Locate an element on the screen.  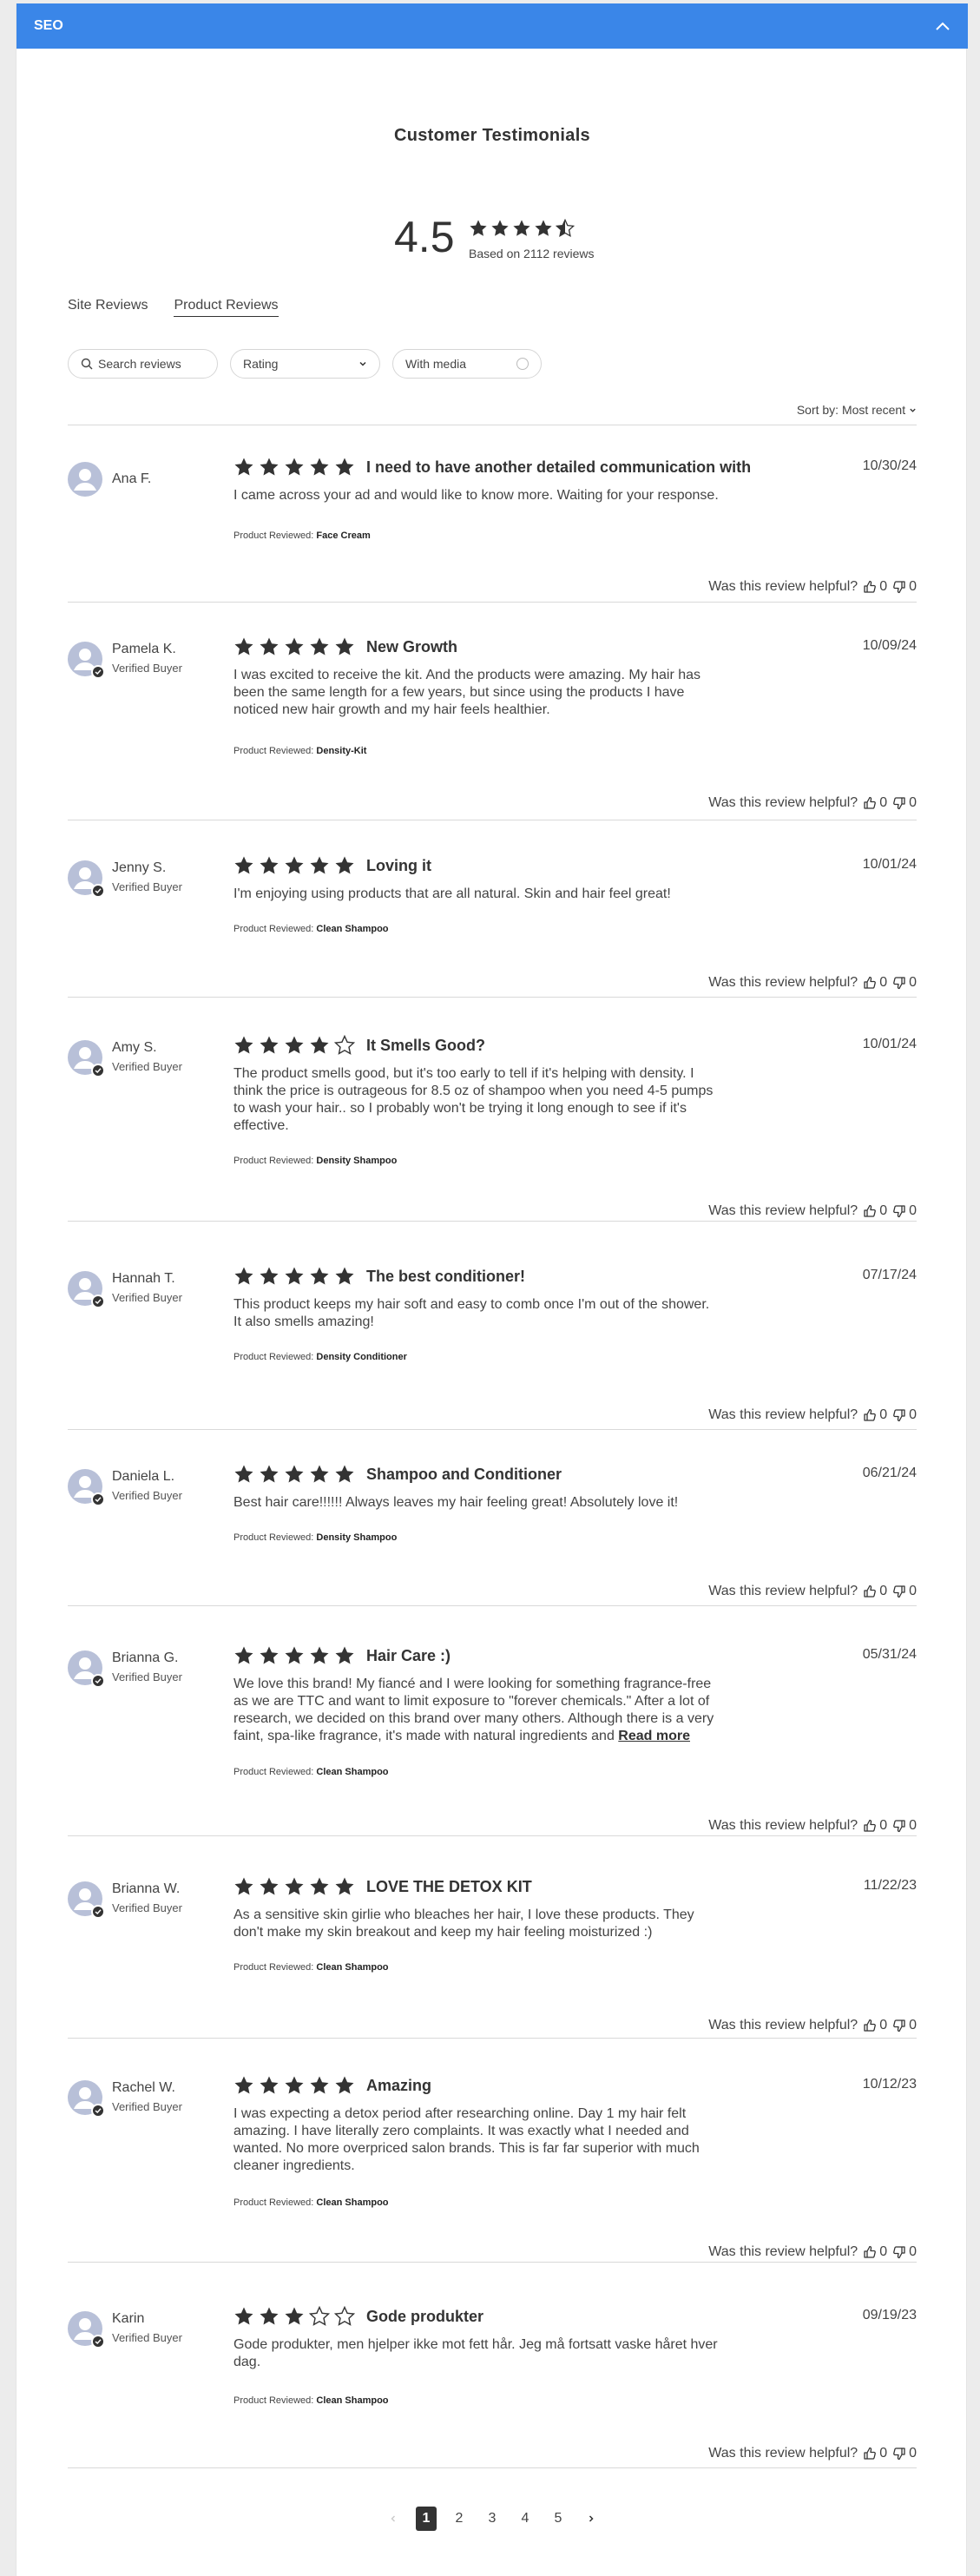
tab-site-reviews: Site Reviews is located at coordinates (108, 307).